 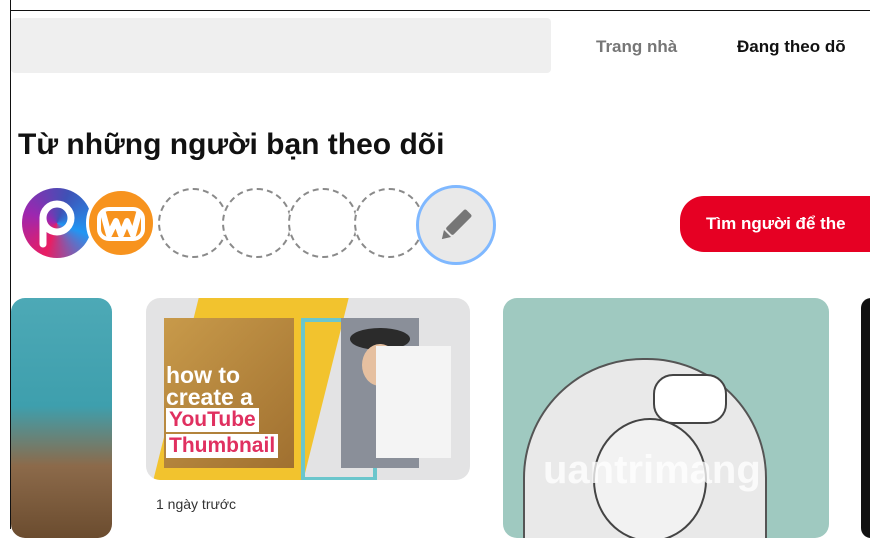 I want to click on wattpad-logo-icon, so click(x=121, y=224).